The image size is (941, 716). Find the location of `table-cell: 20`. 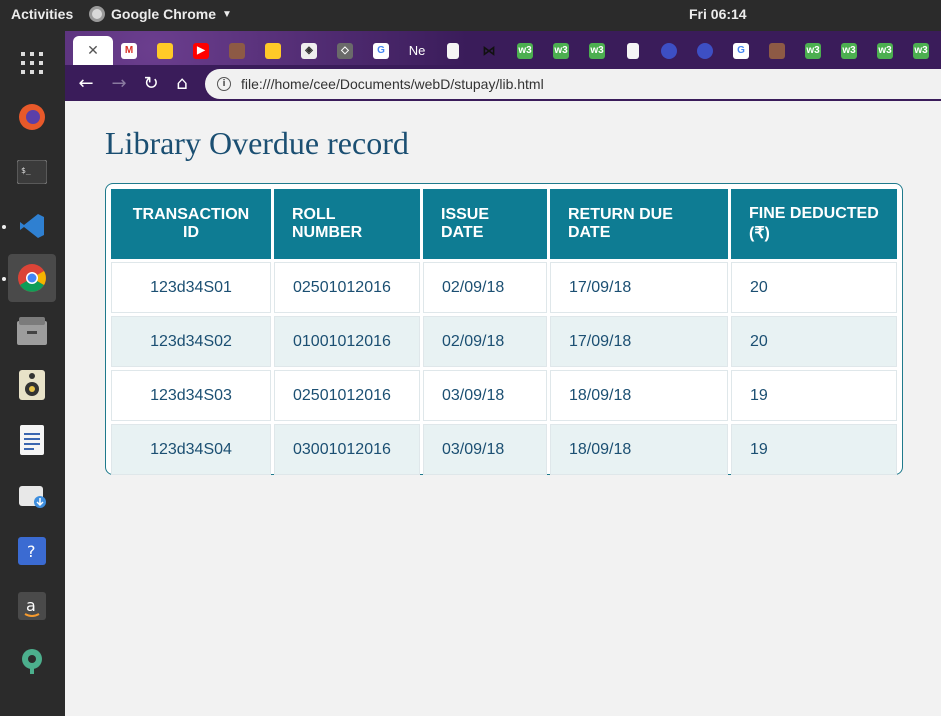

table-cell: 20 is located at coordinates (814, 287).